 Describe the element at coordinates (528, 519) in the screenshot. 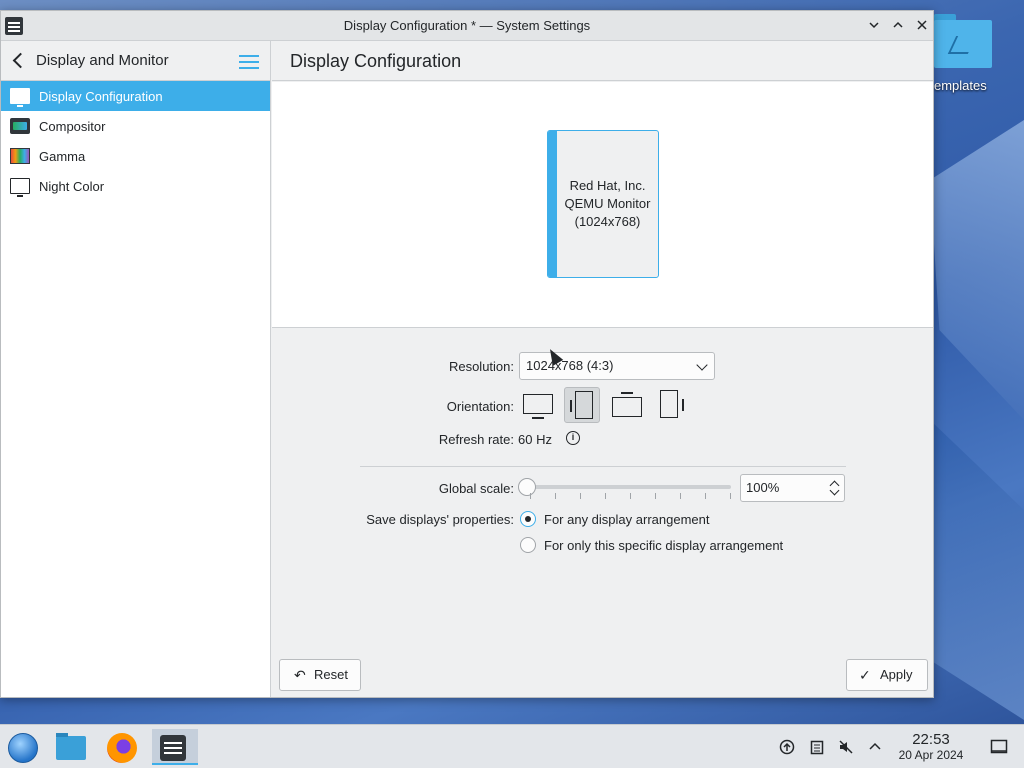

I see `radio-any-arrangement` at that location.